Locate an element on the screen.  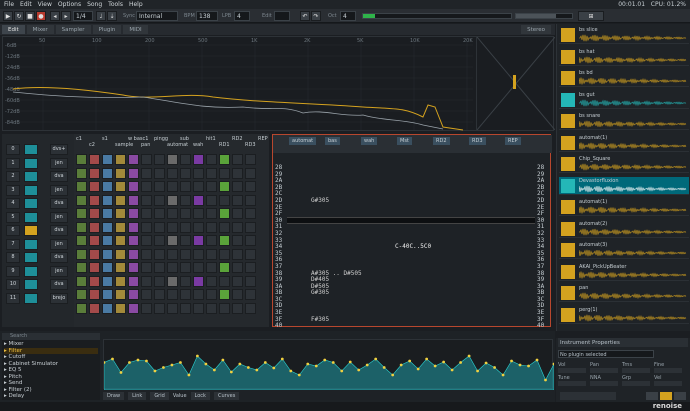
sequence-slot-11: 11 is located at coordinates (13, 298).